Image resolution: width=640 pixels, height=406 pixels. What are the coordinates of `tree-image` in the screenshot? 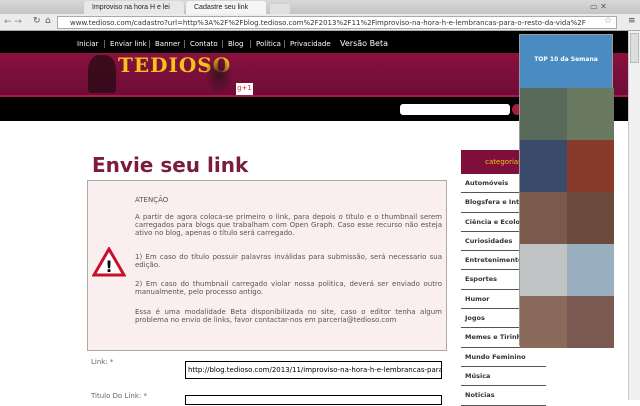 It's located at (219, 75).